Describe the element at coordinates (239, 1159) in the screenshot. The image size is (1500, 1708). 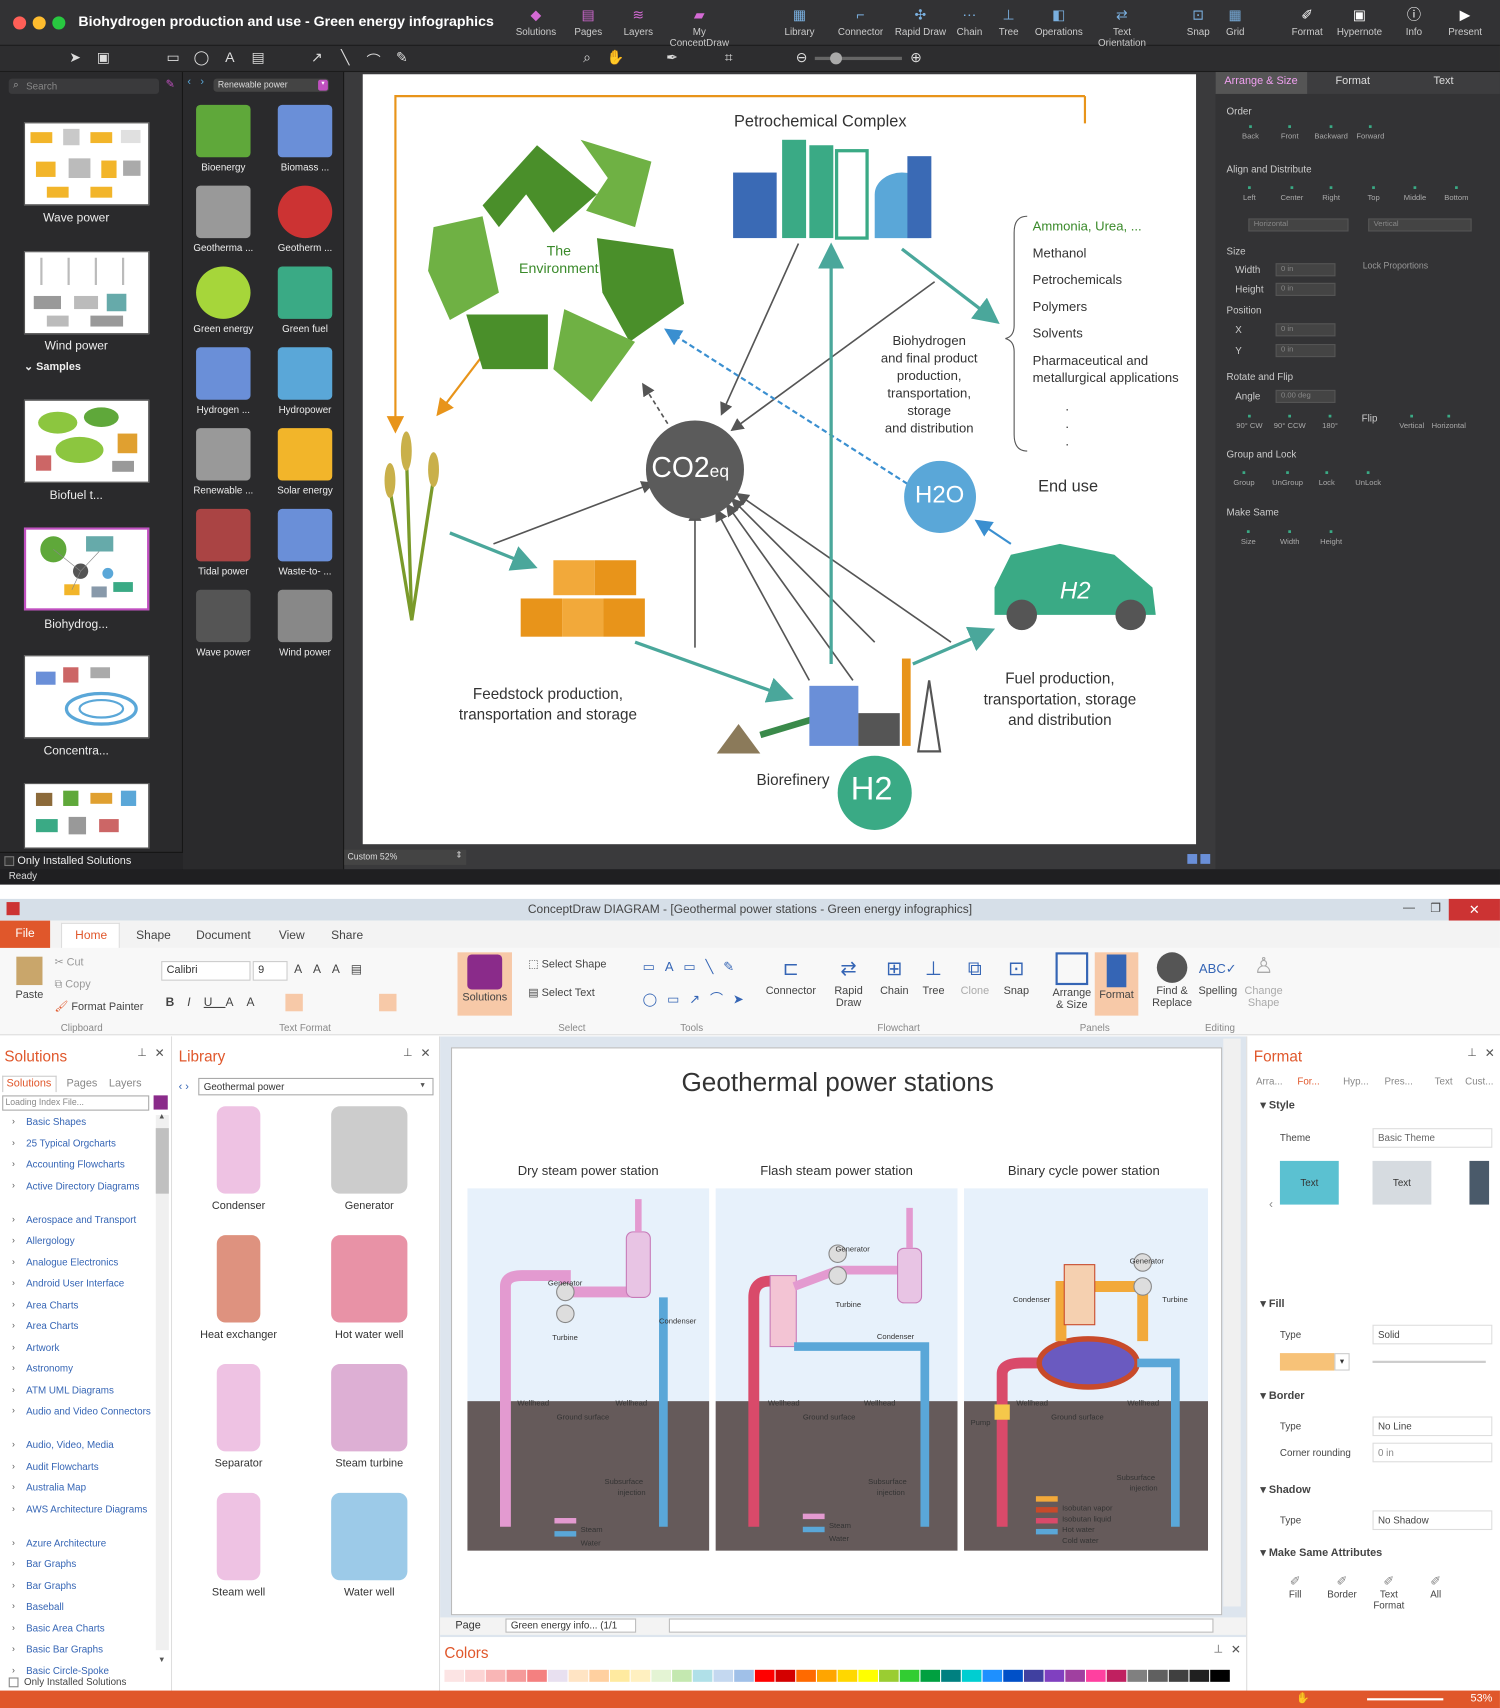
I see `library-item-condenser: Condenser` at that location.